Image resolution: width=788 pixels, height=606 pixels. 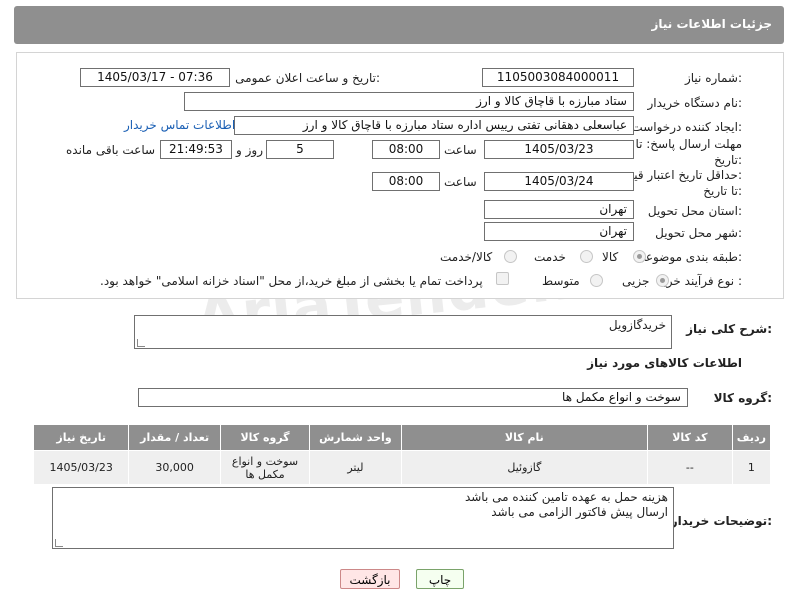 What do you see at coordinates (300, 149) in the screenshot?
I see `remaining-days-field: 5` at bounding box center [300, 149].